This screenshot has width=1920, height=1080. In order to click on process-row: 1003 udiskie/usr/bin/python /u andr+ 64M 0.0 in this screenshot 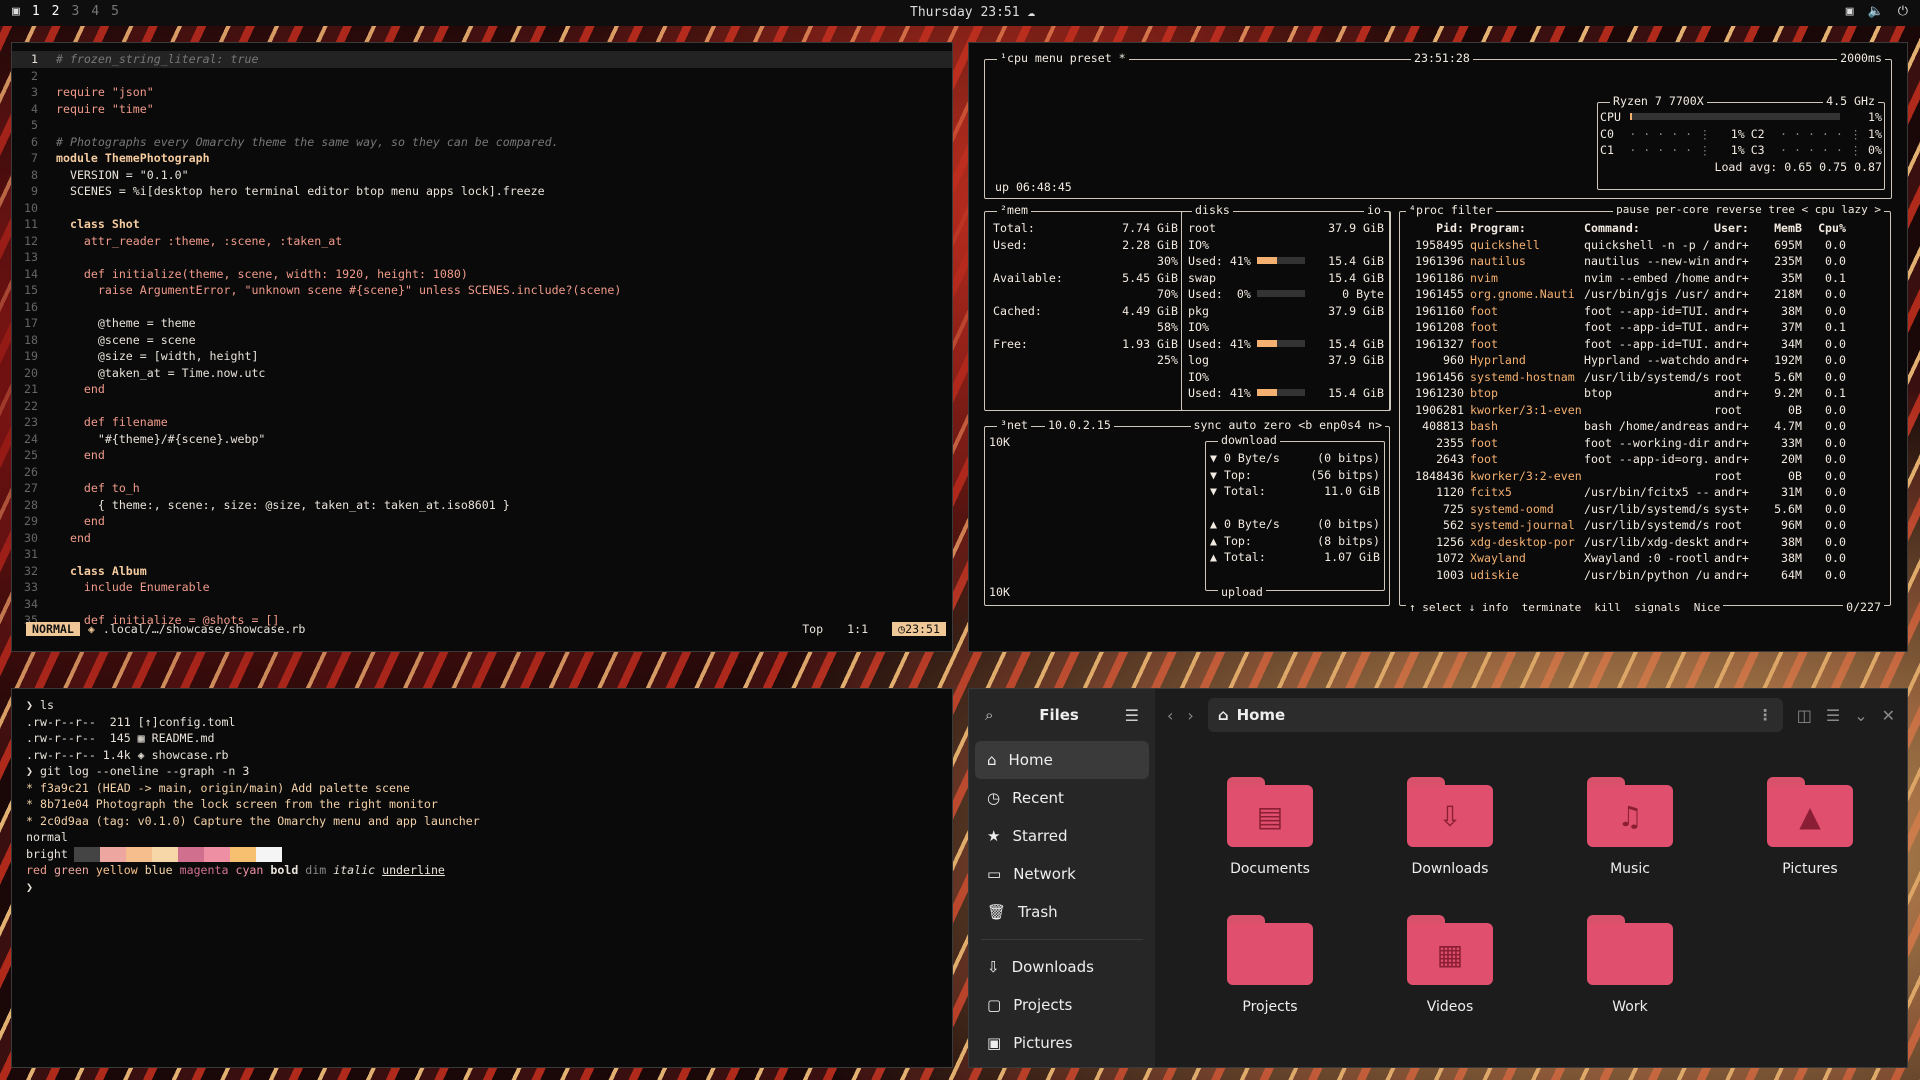, I will do `click(1645, 575)`.